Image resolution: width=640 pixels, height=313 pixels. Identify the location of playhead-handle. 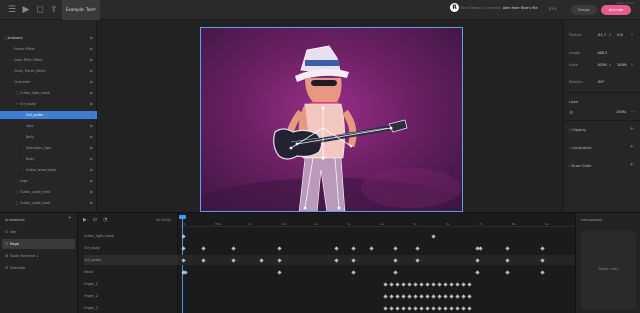
(182, 217).